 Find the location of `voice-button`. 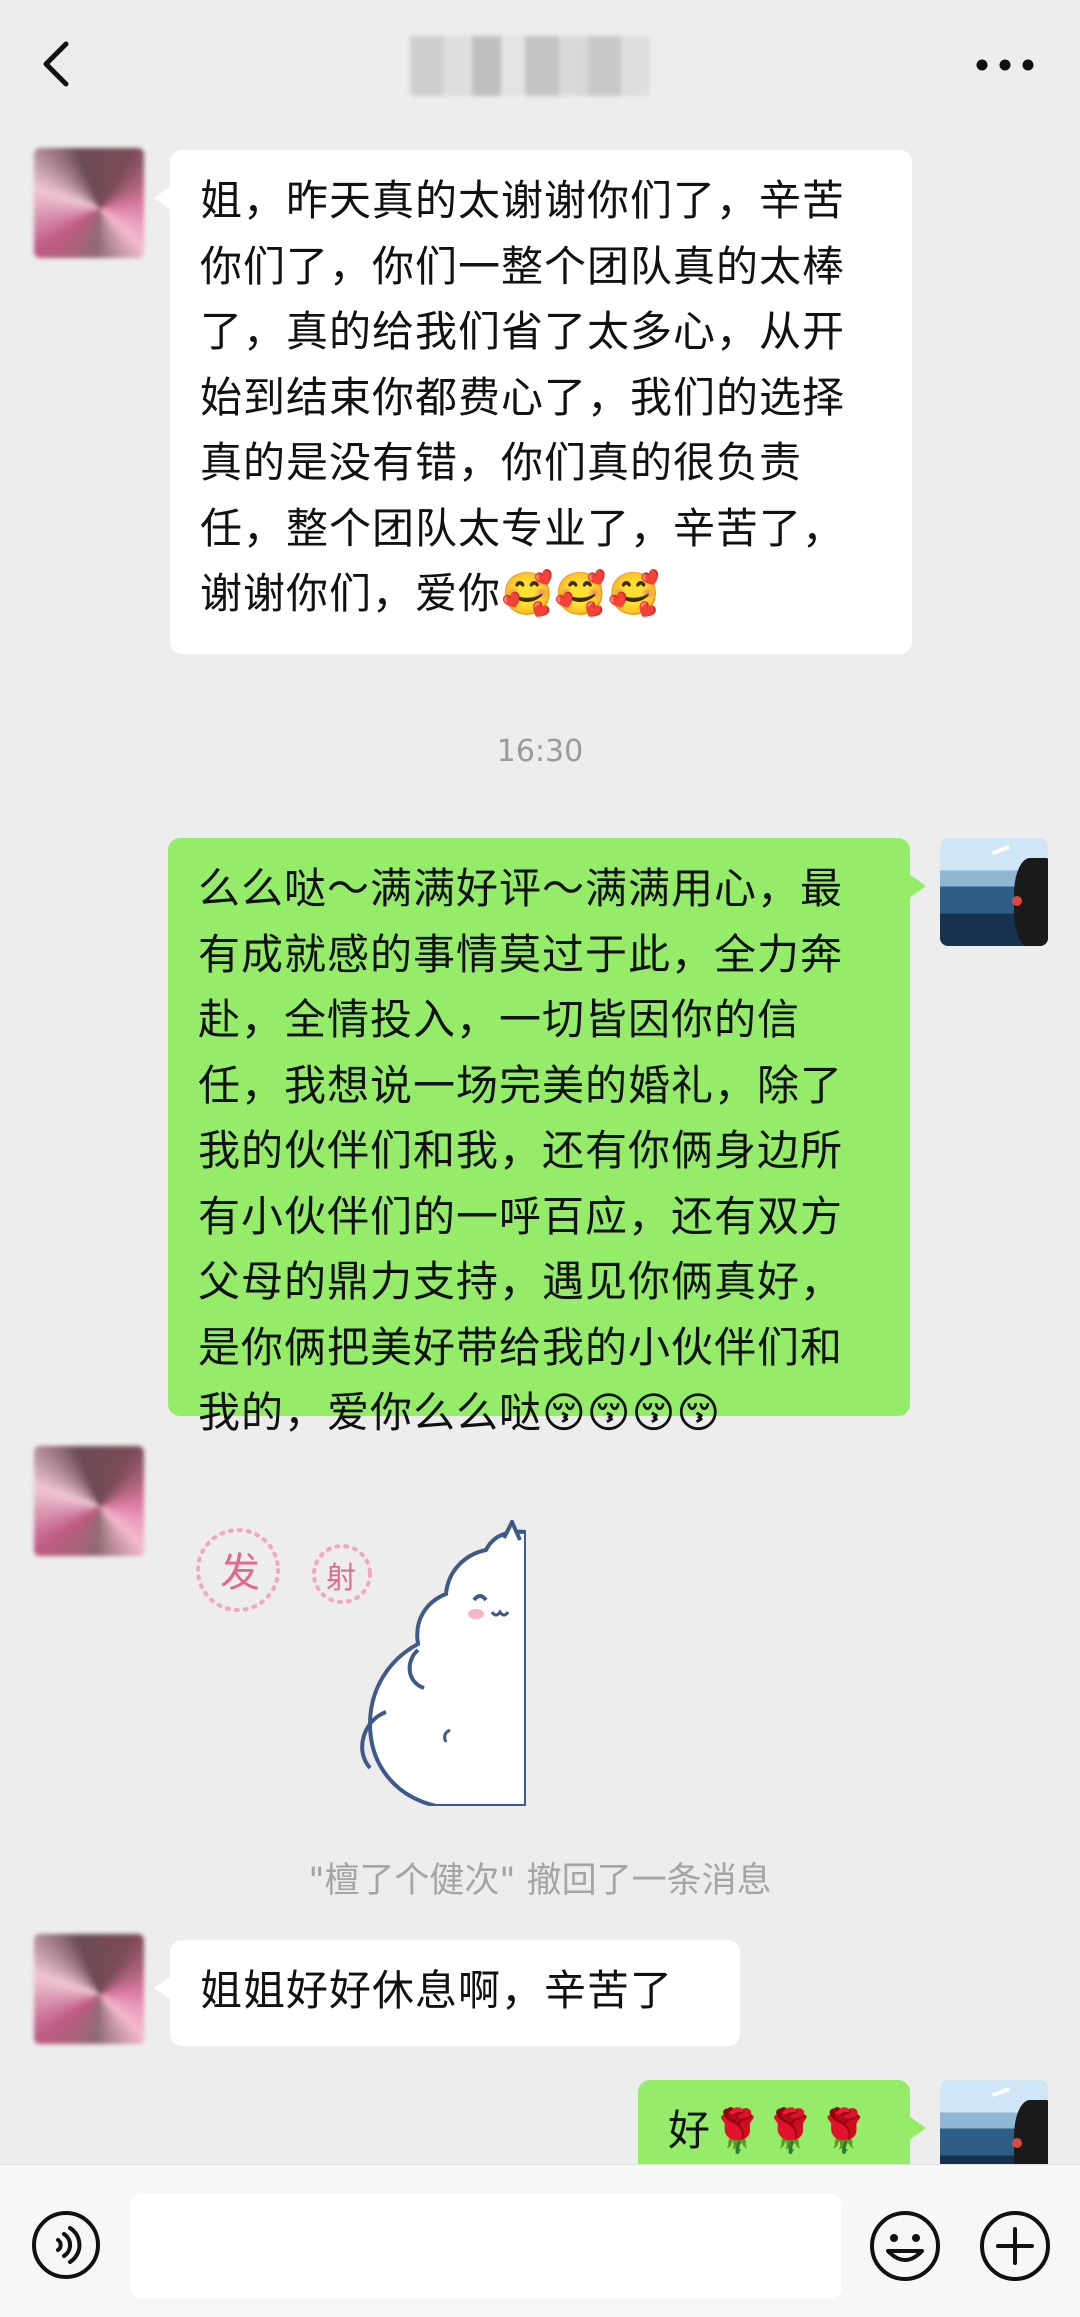

voice-button is located at coordinates (66, 2245).